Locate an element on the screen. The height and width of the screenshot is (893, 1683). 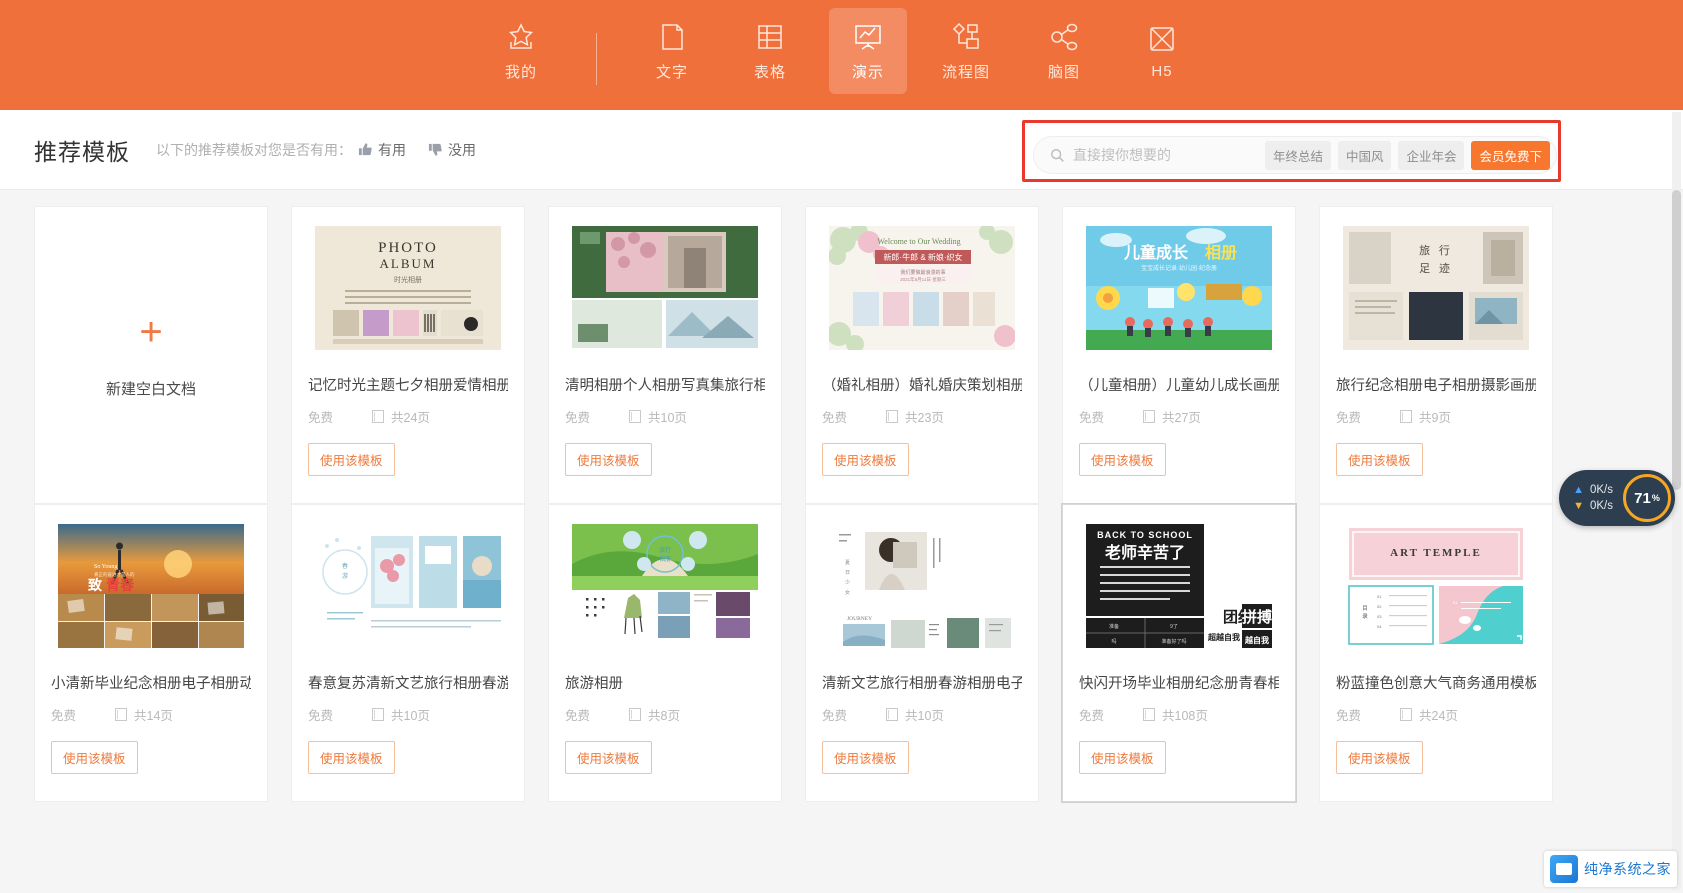
svg-text: So Young is located at coordinates (105, 567).